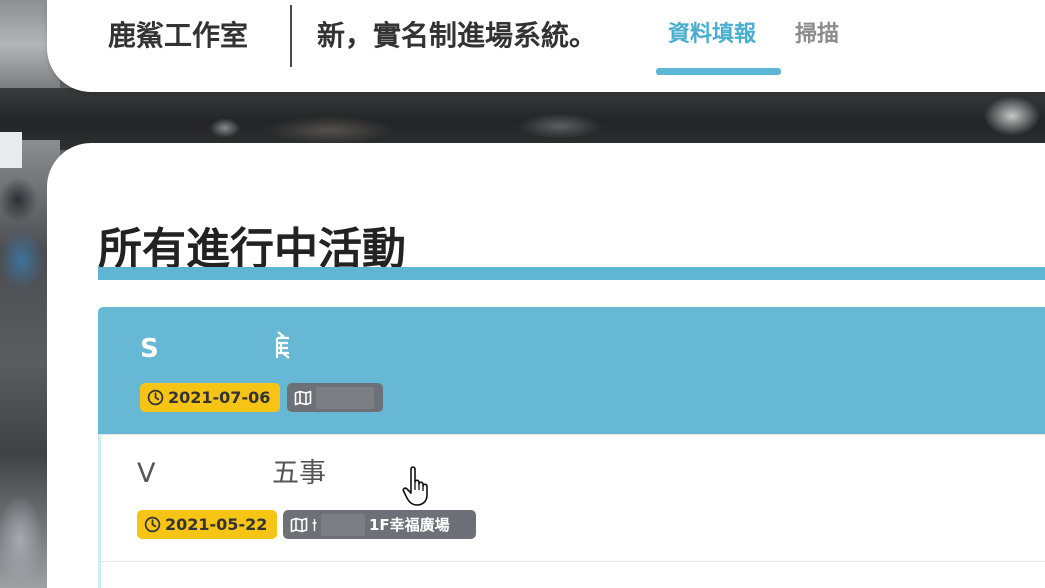  I want to click on event-location: 1F幸福廣場, so click(409, 525).